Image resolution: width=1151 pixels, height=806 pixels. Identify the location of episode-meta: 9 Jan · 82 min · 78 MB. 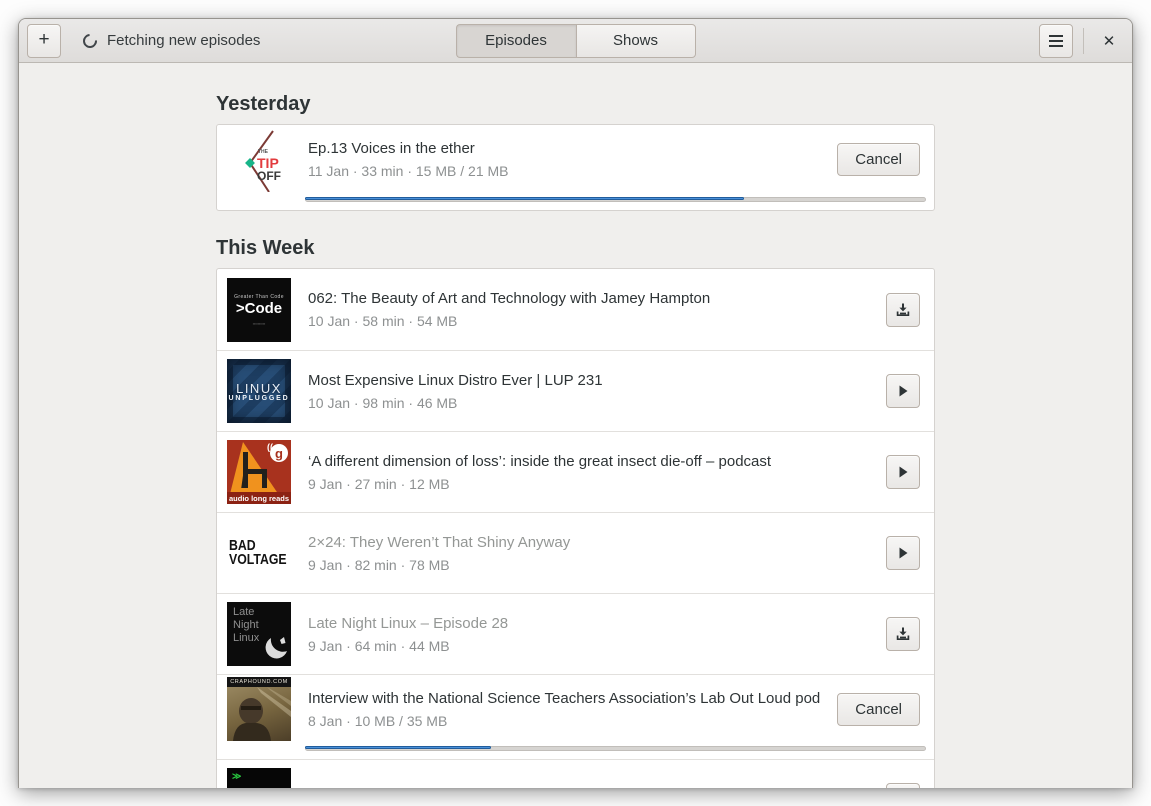
(379, 564).